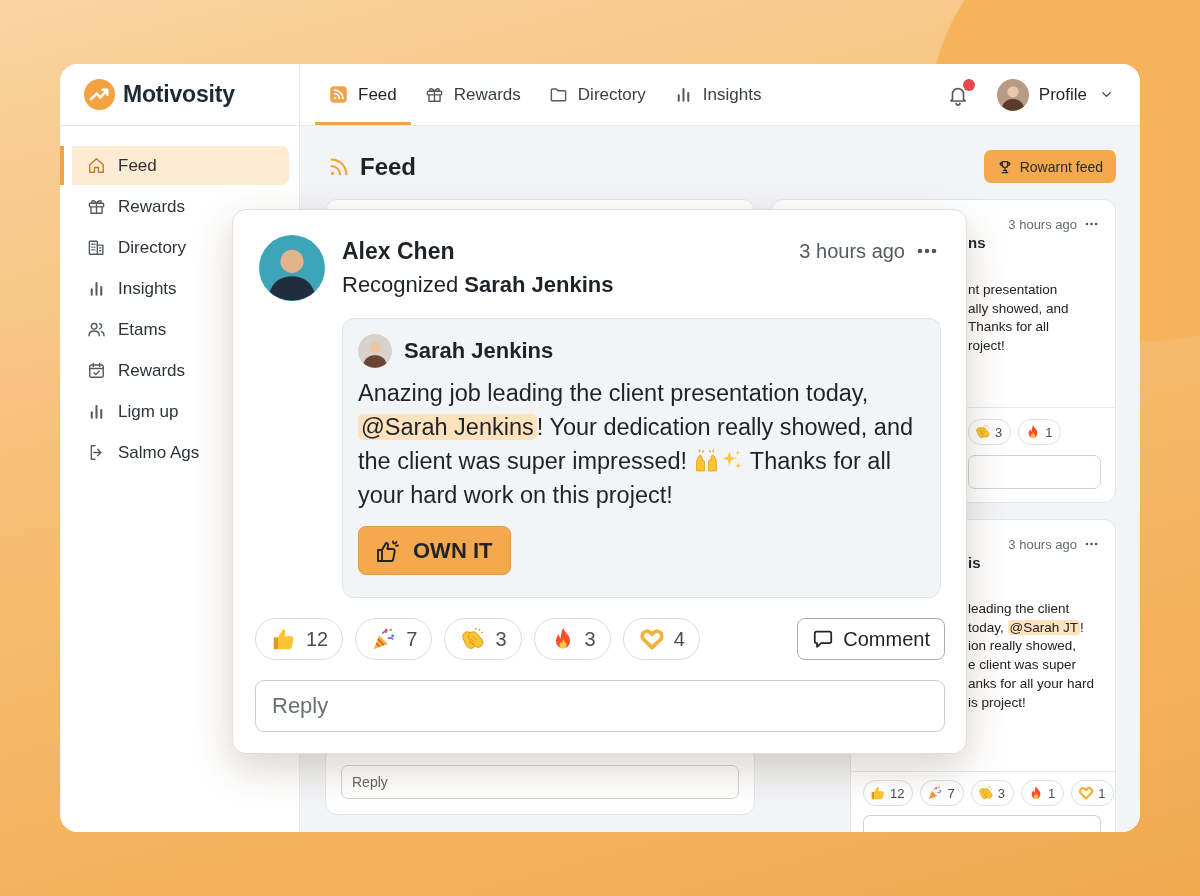 Image resolution: width=1200 pixels, height=896 pixels. I want to click on rss-icon, so click(338, 94).